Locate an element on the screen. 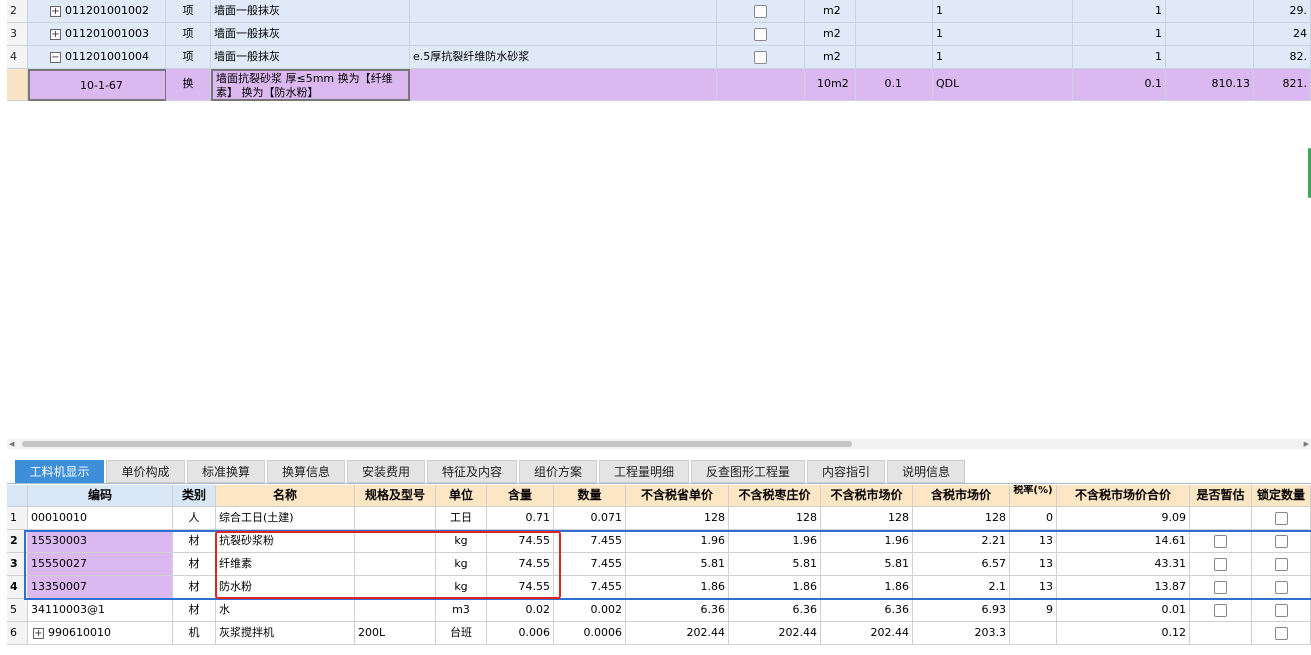 Image resolution: width=1311 pixels, height=655 pixels. taxed-market-price-cell: 128 is located at coordinates (961, 518).